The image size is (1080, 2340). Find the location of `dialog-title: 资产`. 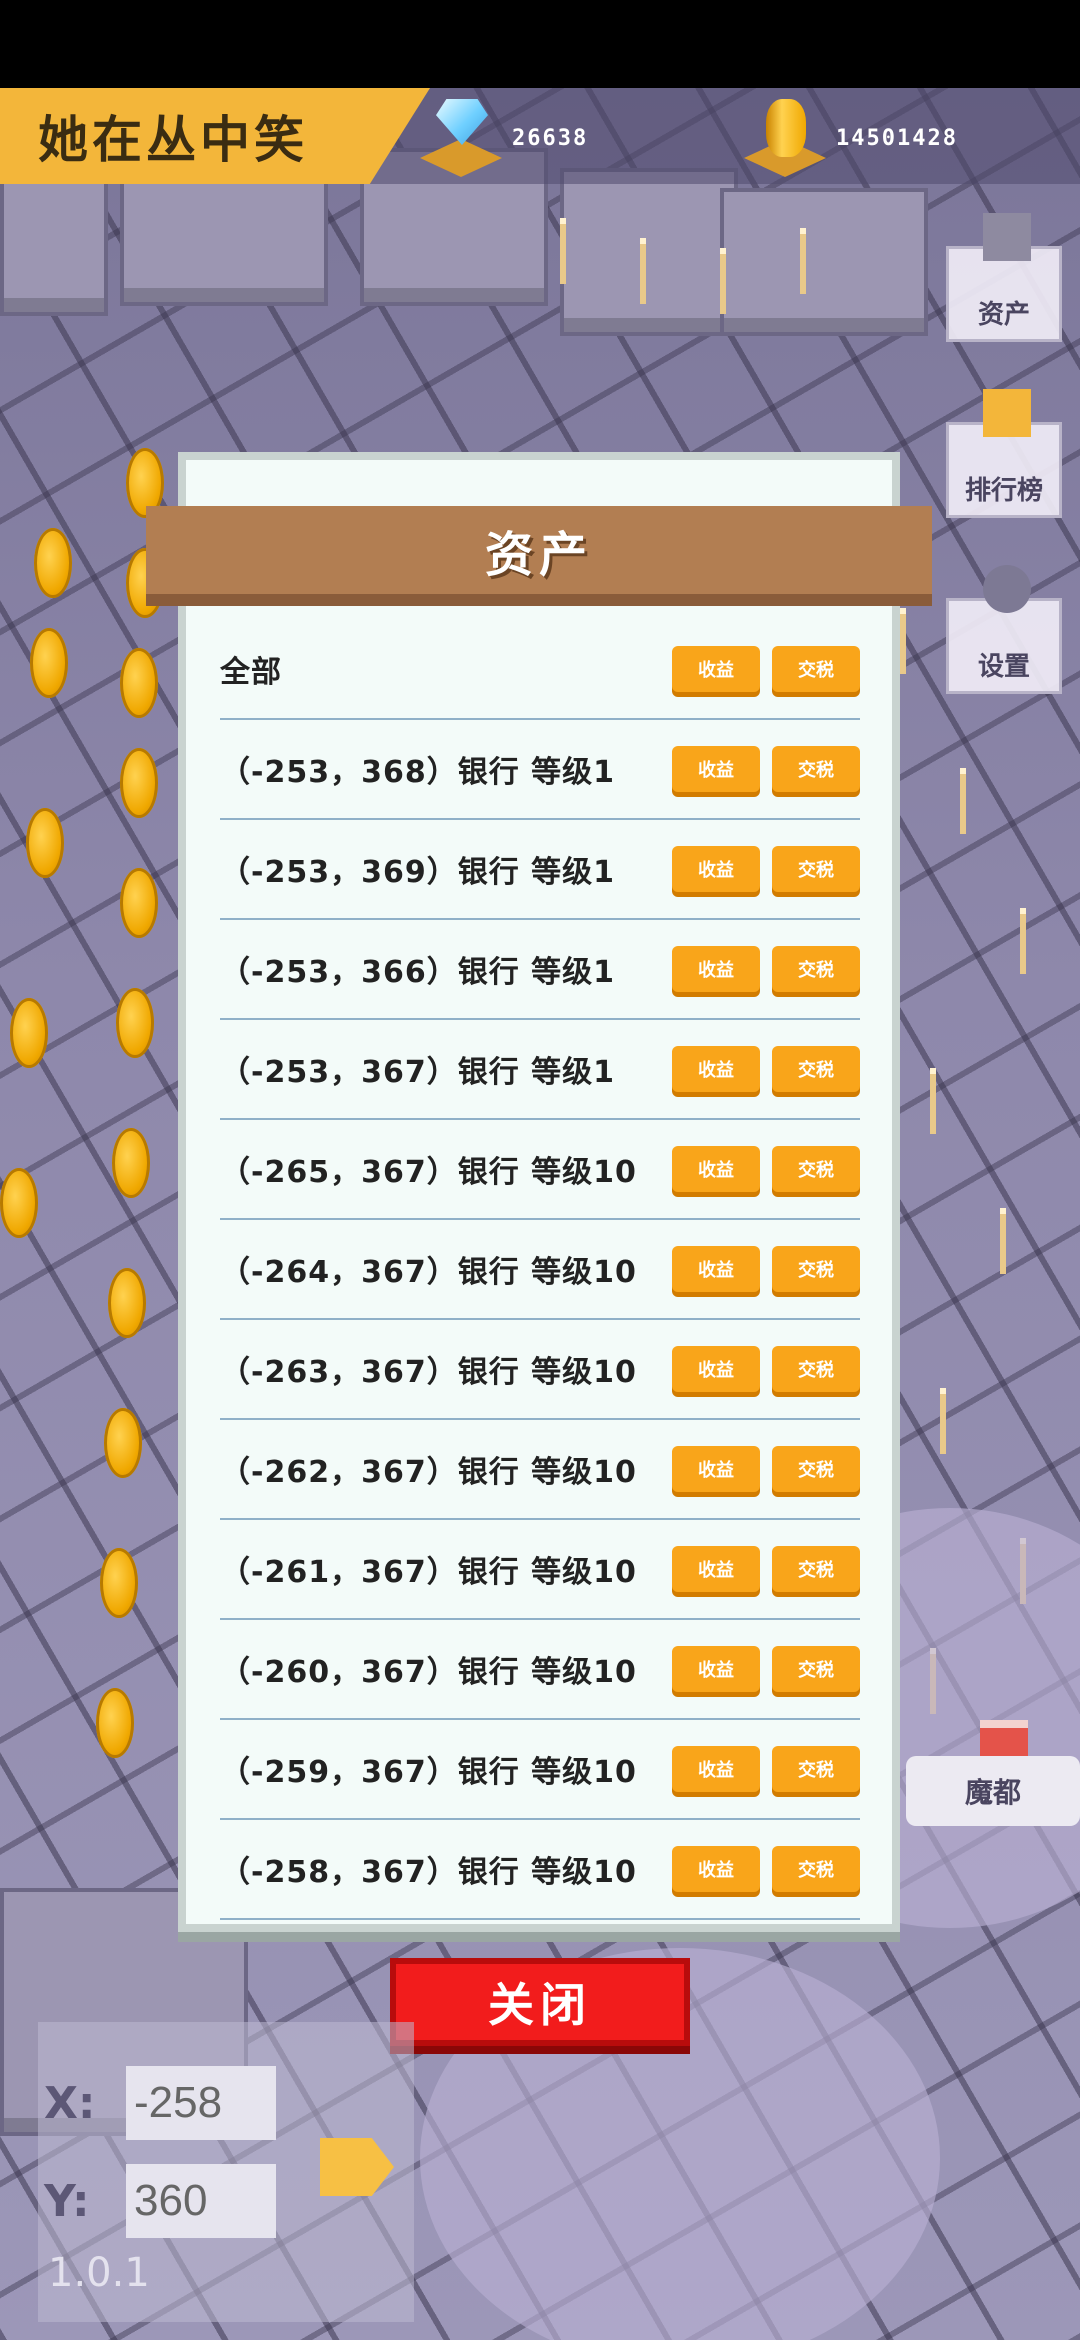

dialog-title: 资产 is located at coordinates (539, 556).